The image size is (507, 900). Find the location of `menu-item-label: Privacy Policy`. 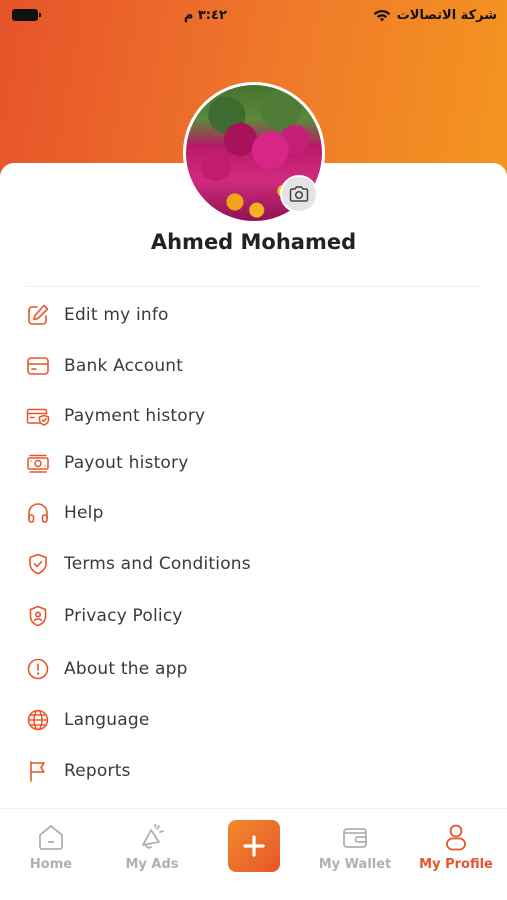

menu-item-label: Privacy Policy is located at coordinates (123, 616).